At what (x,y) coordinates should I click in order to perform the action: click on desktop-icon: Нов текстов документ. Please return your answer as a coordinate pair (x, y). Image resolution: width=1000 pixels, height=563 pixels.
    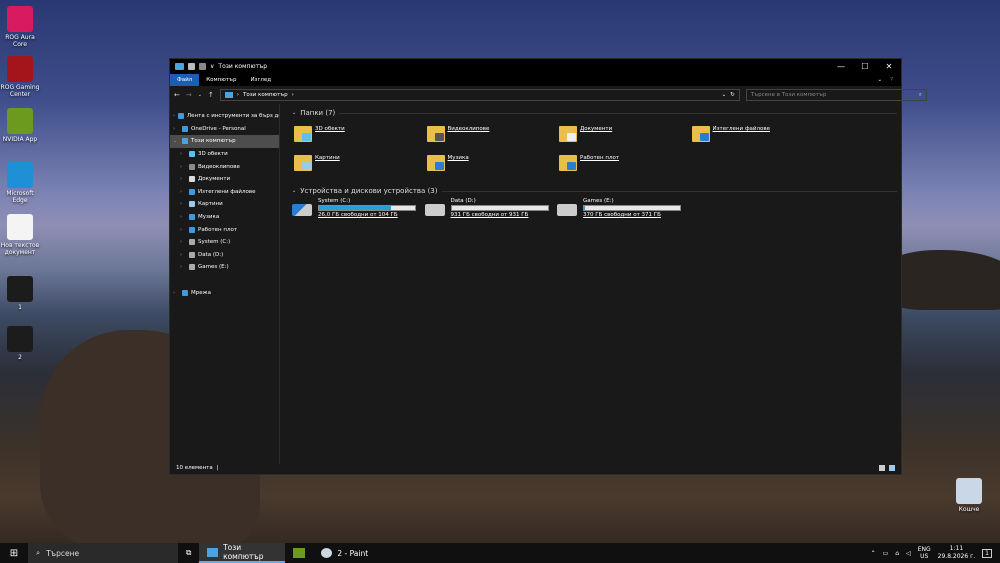
    Looking at the image, I should click on (20, 235).